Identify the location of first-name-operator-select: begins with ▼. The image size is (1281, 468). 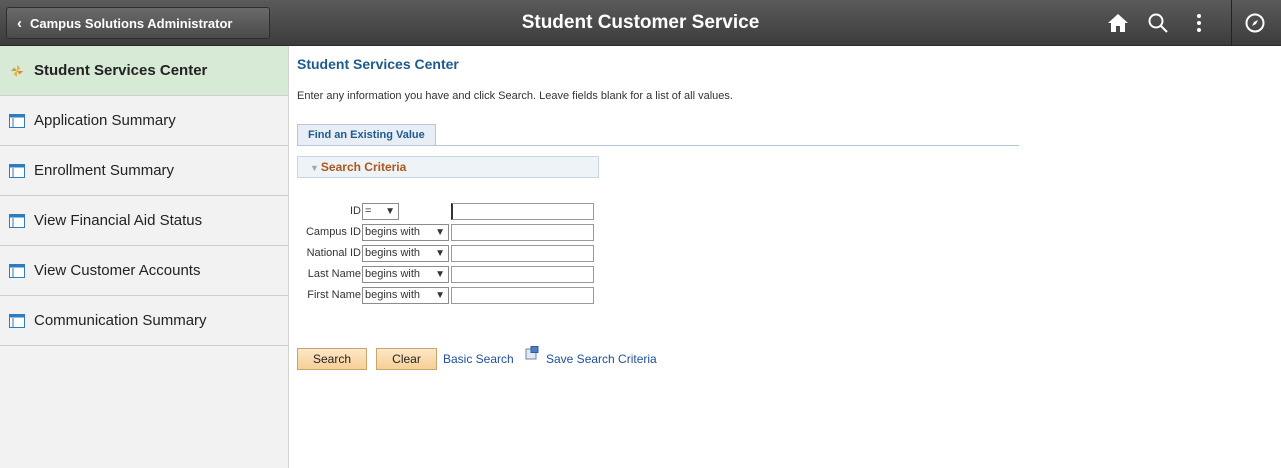
(405, 295).